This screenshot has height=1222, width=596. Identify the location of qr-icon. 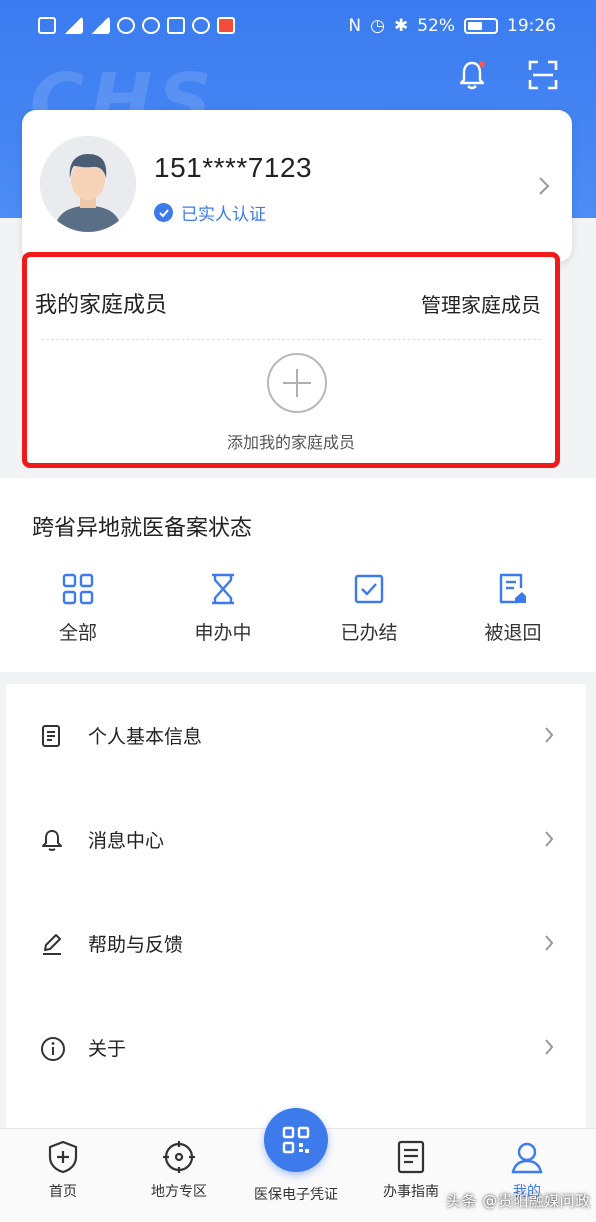
(296, 1140).